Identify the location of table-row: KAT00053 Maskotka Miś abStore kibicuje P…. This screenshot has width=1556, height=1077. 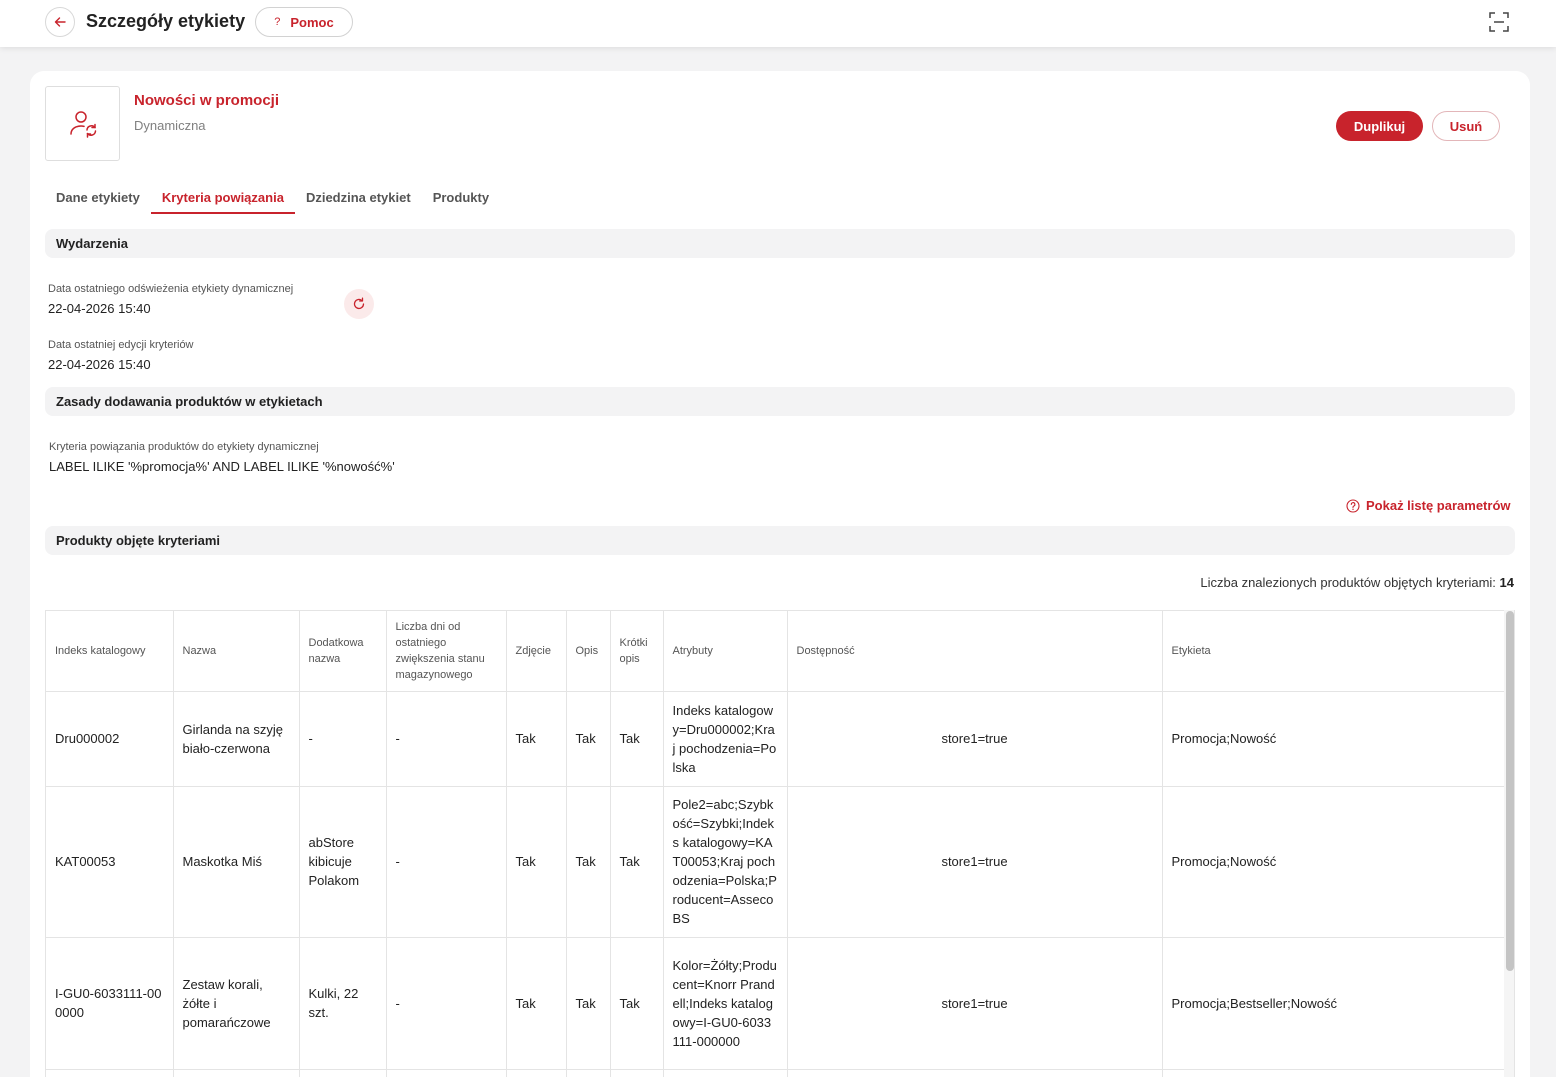
(776, 862).